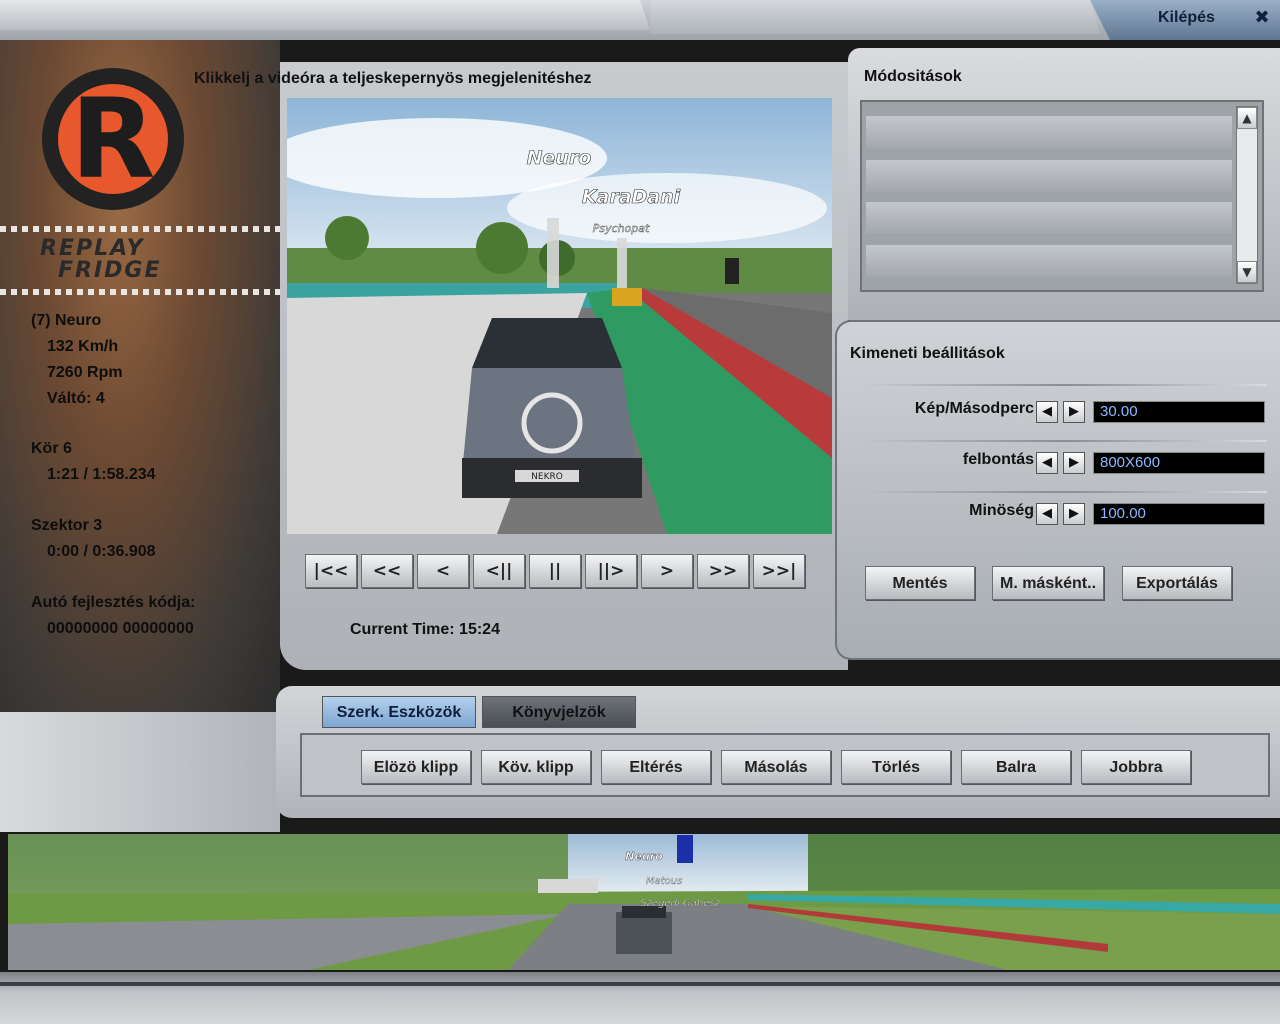 The image size is (1280, 1024). I want to click on timeline-preview-scene: Neuro Matous Szegedi Gabesz, so click(644, 902).